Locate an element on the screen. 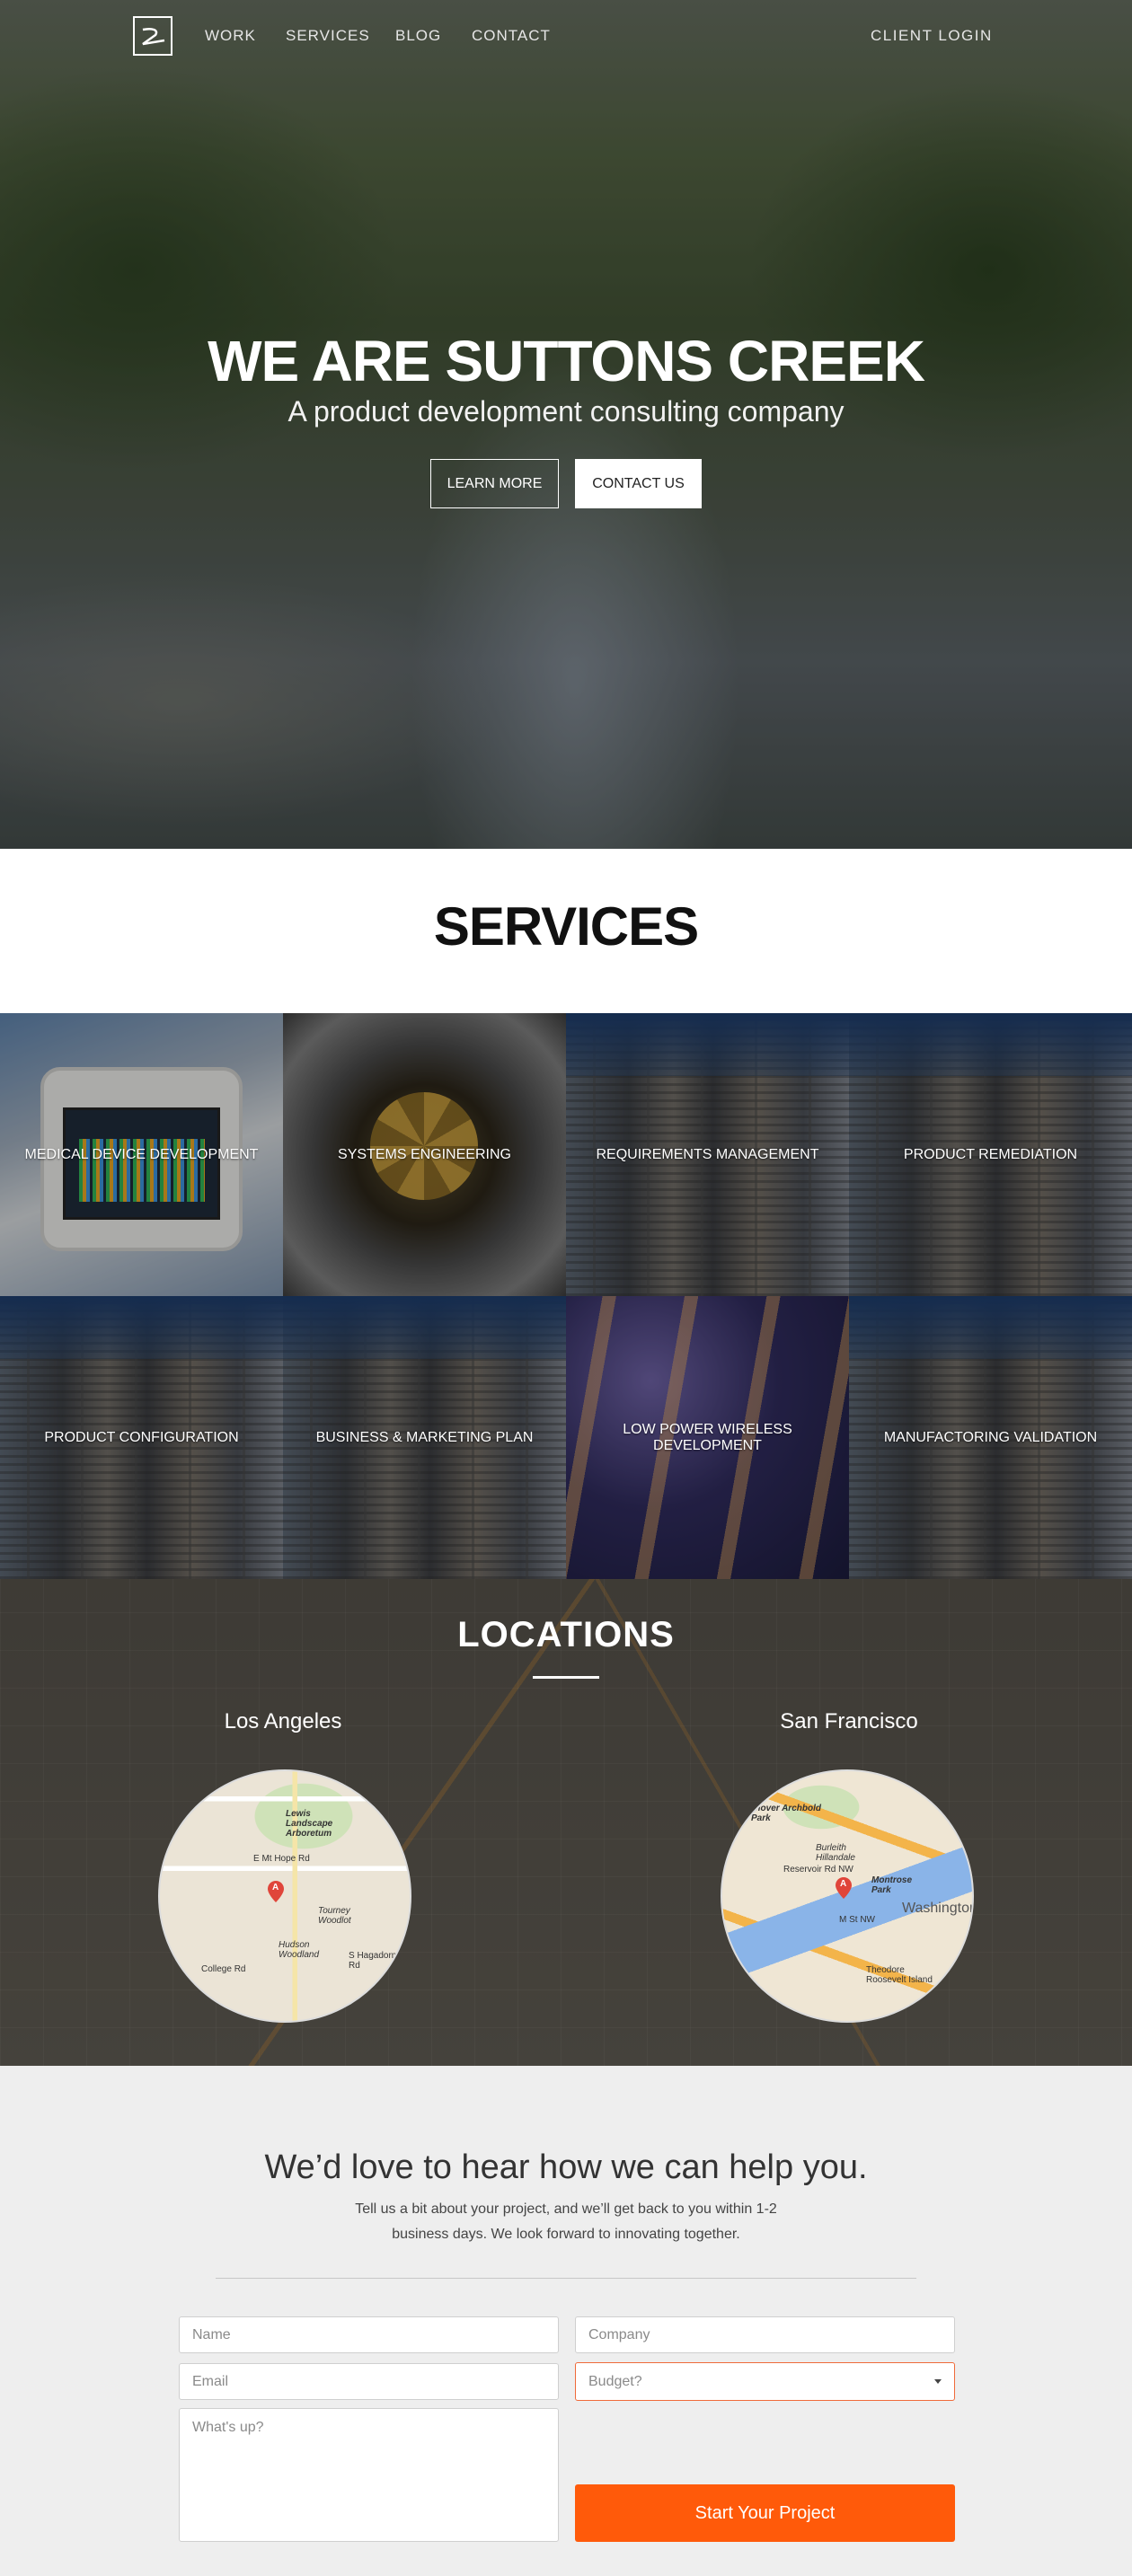 The image size is (1132, 2576). service-tile-manufactoring-validation: MANUFACTORING VALIDATION is located at coordinates (990, 1437).